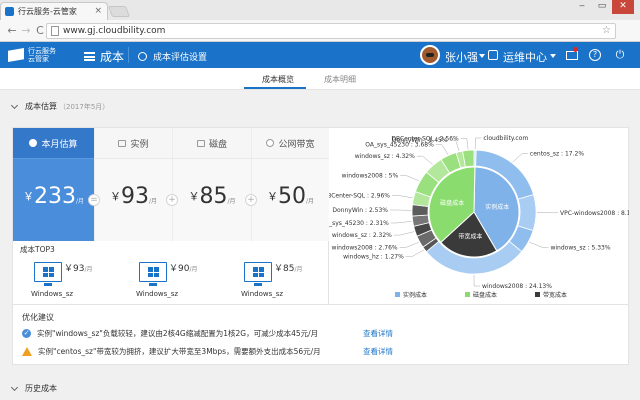  Describe the element at coordinates (572, 55) in the screenshot. I see `mail-icon` at that location.